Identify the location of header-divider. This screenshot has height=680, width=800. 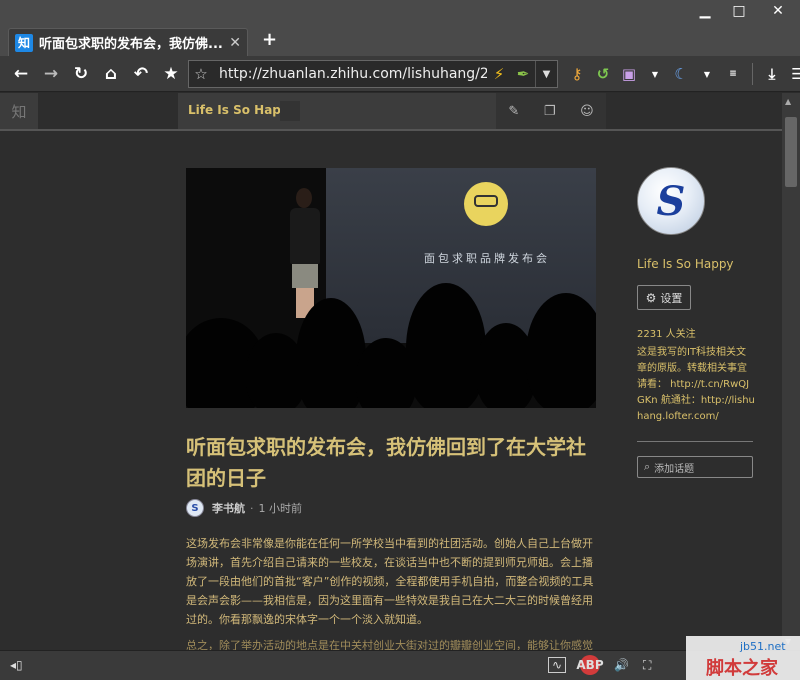
(391, 130).